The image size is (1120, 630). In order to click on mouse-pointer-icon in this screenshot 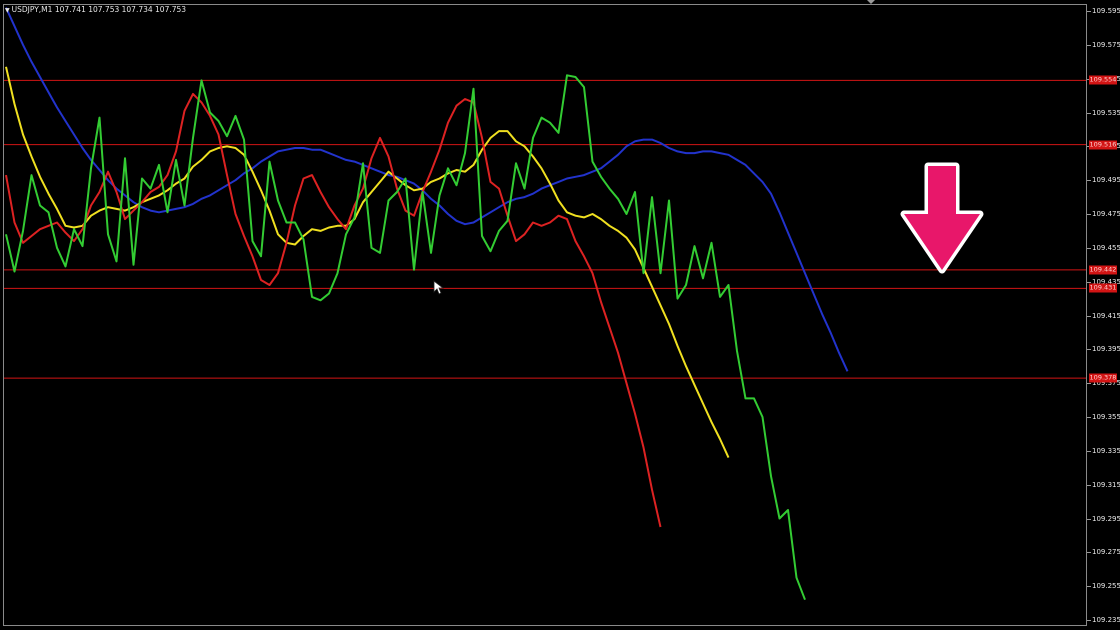, I will do `click(439, 287)`.